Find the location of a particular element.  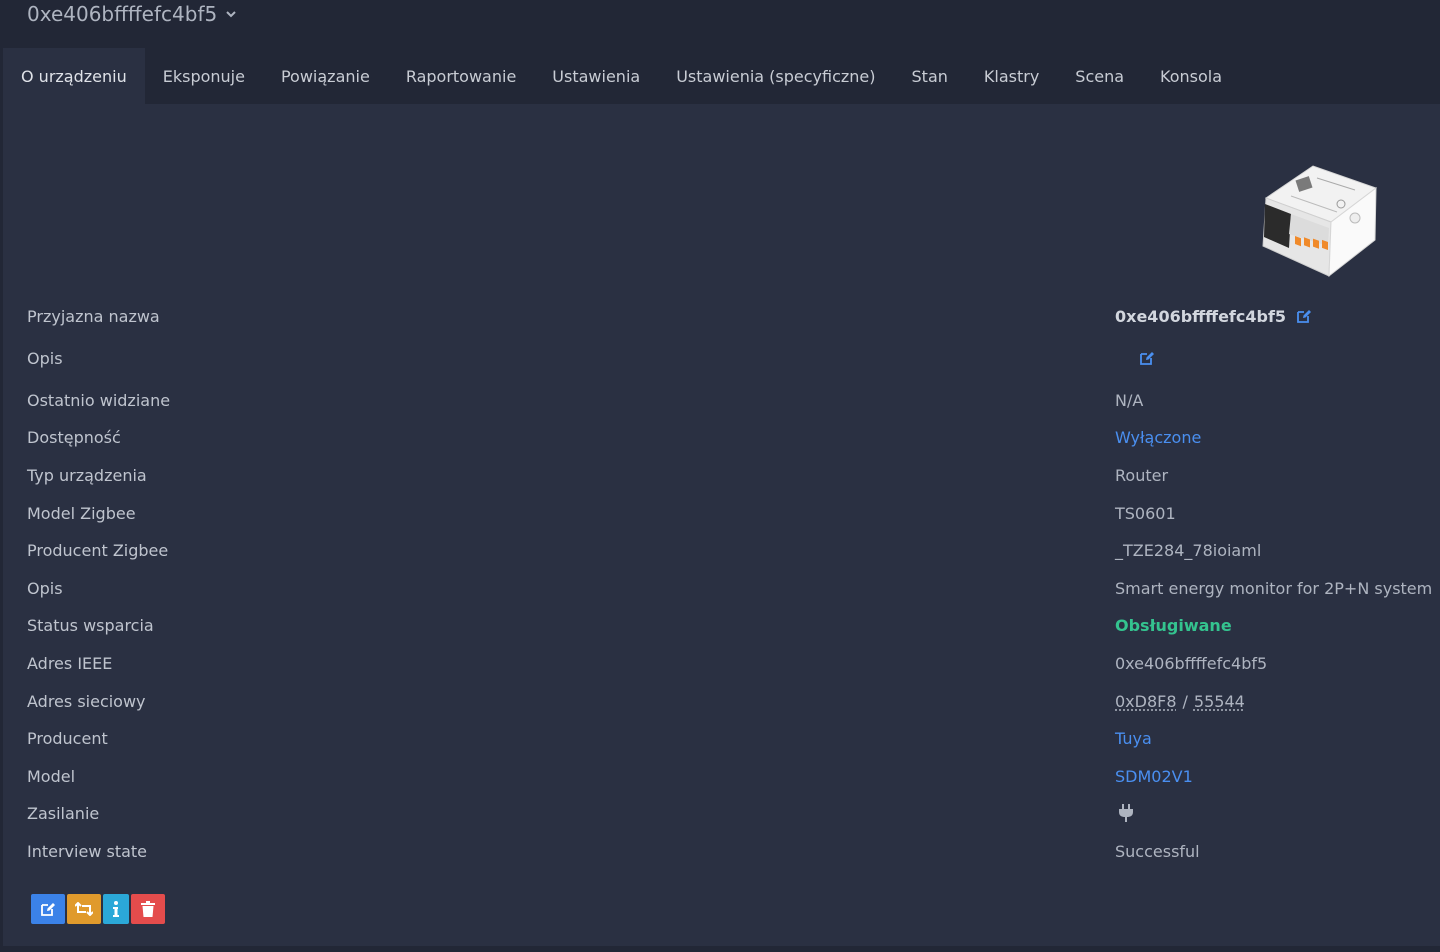

row-zigbee-manufacturer: Producent Zigbee _TZE284_78ioiaml is located at coordinates (721, 550).